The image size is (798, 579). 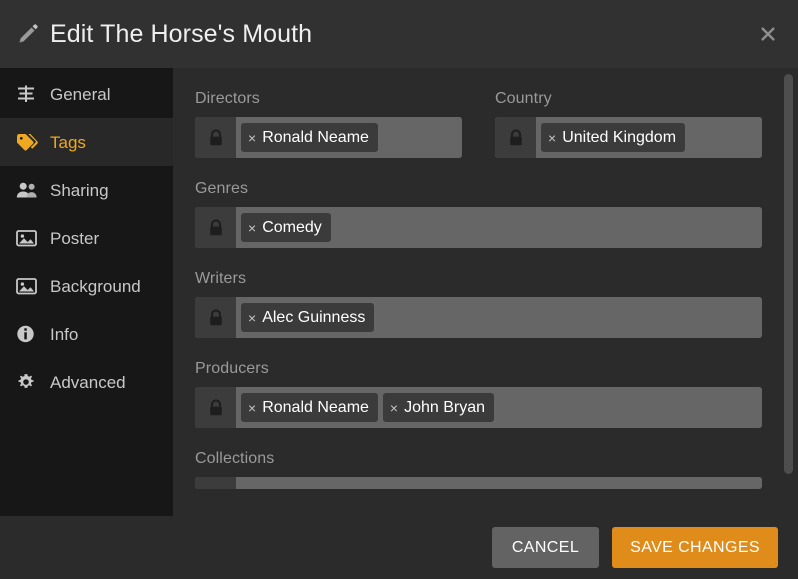 I want to click on collections-input, so click(x=478, y=483).